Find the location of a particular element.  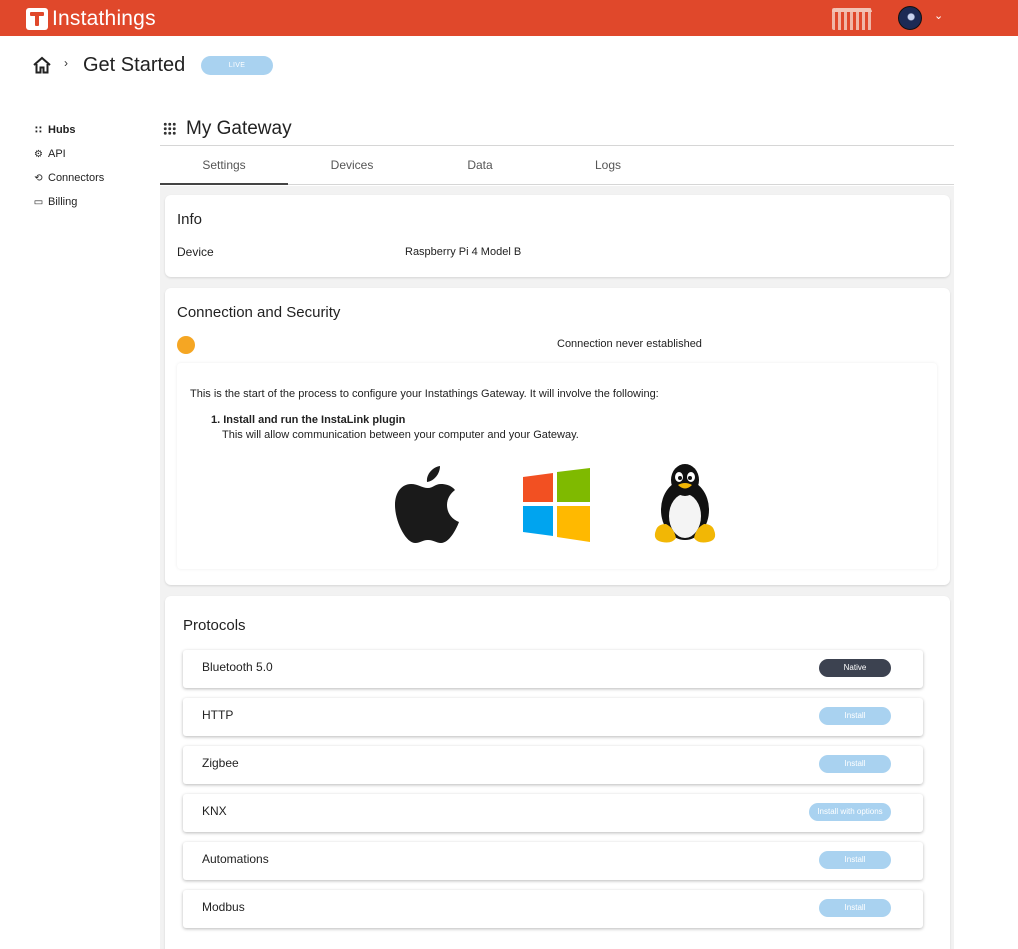

top-bar: Instathings ⌄ is located at coordinates (509, 18).